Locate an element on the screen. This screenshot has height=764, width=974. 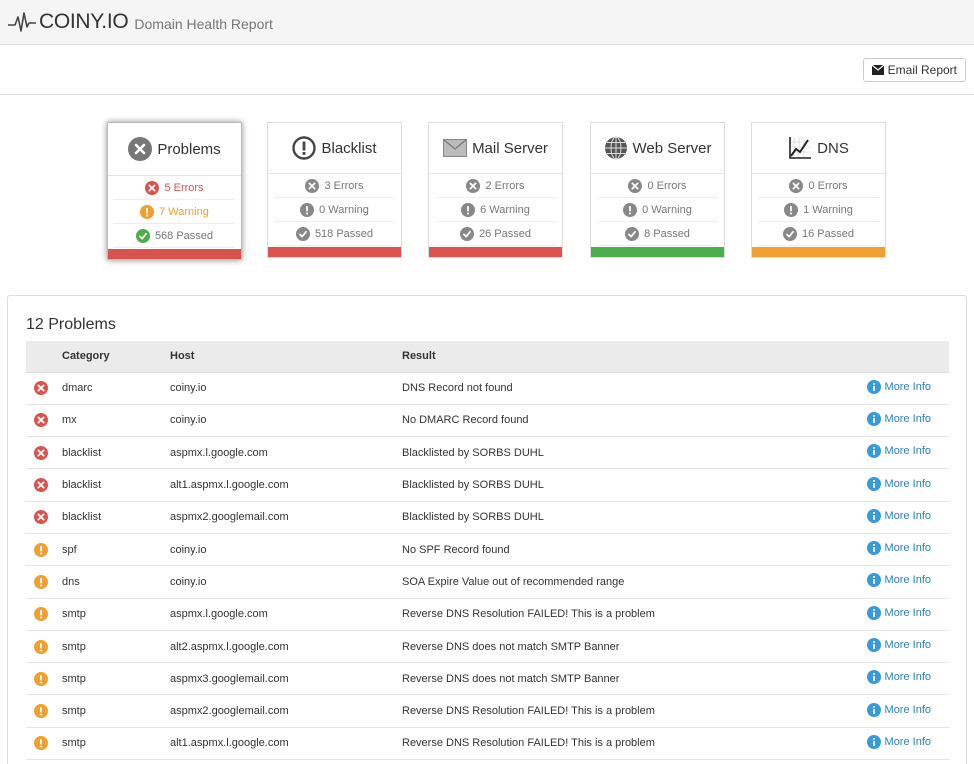
card-problems: Problems 5 Errors 7 Warning 568 Passed is located at coordinates (174, 191).